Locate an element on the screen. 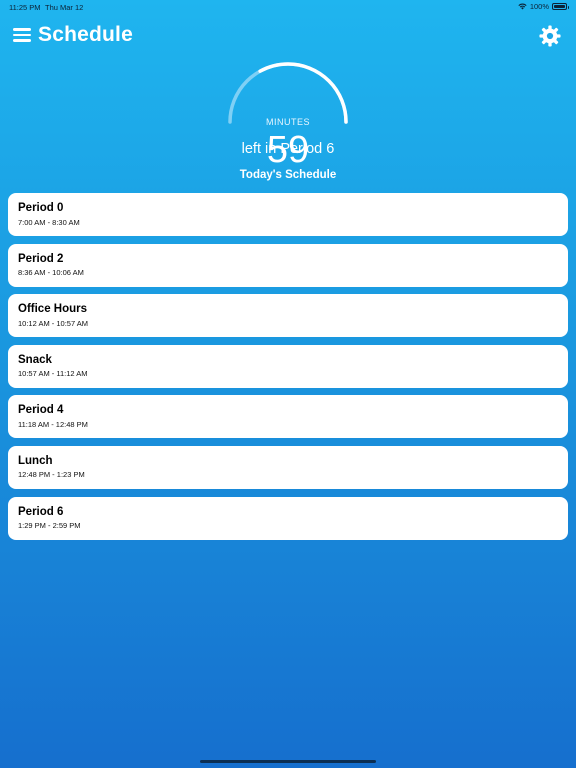 The width and height of the screenshot is (576, 768). battery-icon is located at coordinates (560, 6).